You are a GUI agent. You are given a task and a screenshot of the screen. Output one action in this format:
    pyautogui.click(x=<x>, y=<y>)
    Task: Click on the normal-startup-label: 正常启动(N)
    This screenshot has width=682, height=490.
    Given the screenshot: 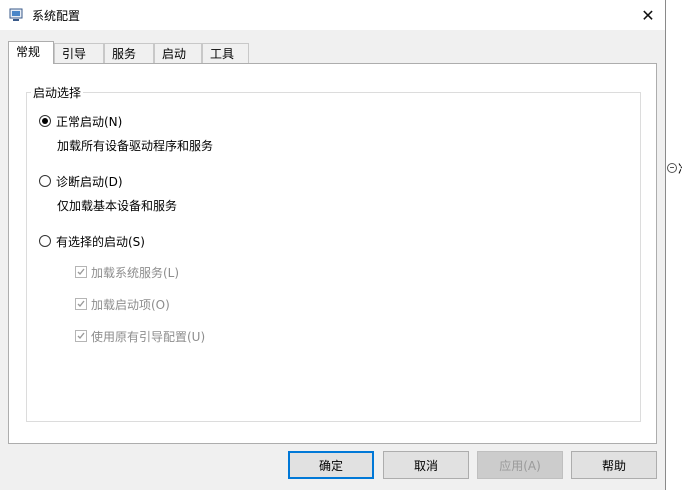 What is the action you would take?
    pyautogui.click(x=89, y=121)
    